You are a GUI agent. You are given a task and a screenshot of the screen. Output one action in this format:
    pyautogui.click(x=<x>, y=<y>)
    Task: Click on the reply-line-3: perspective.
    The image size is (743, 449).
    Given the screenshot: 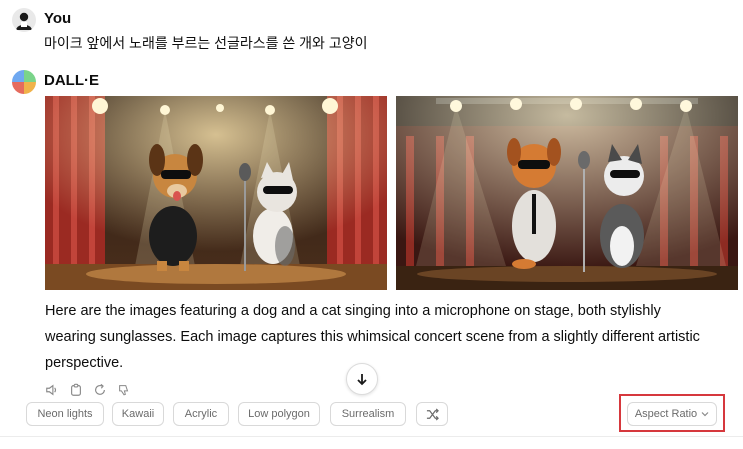 What is the action you would take?
    pyautogui.click(x=84, y=363)
    